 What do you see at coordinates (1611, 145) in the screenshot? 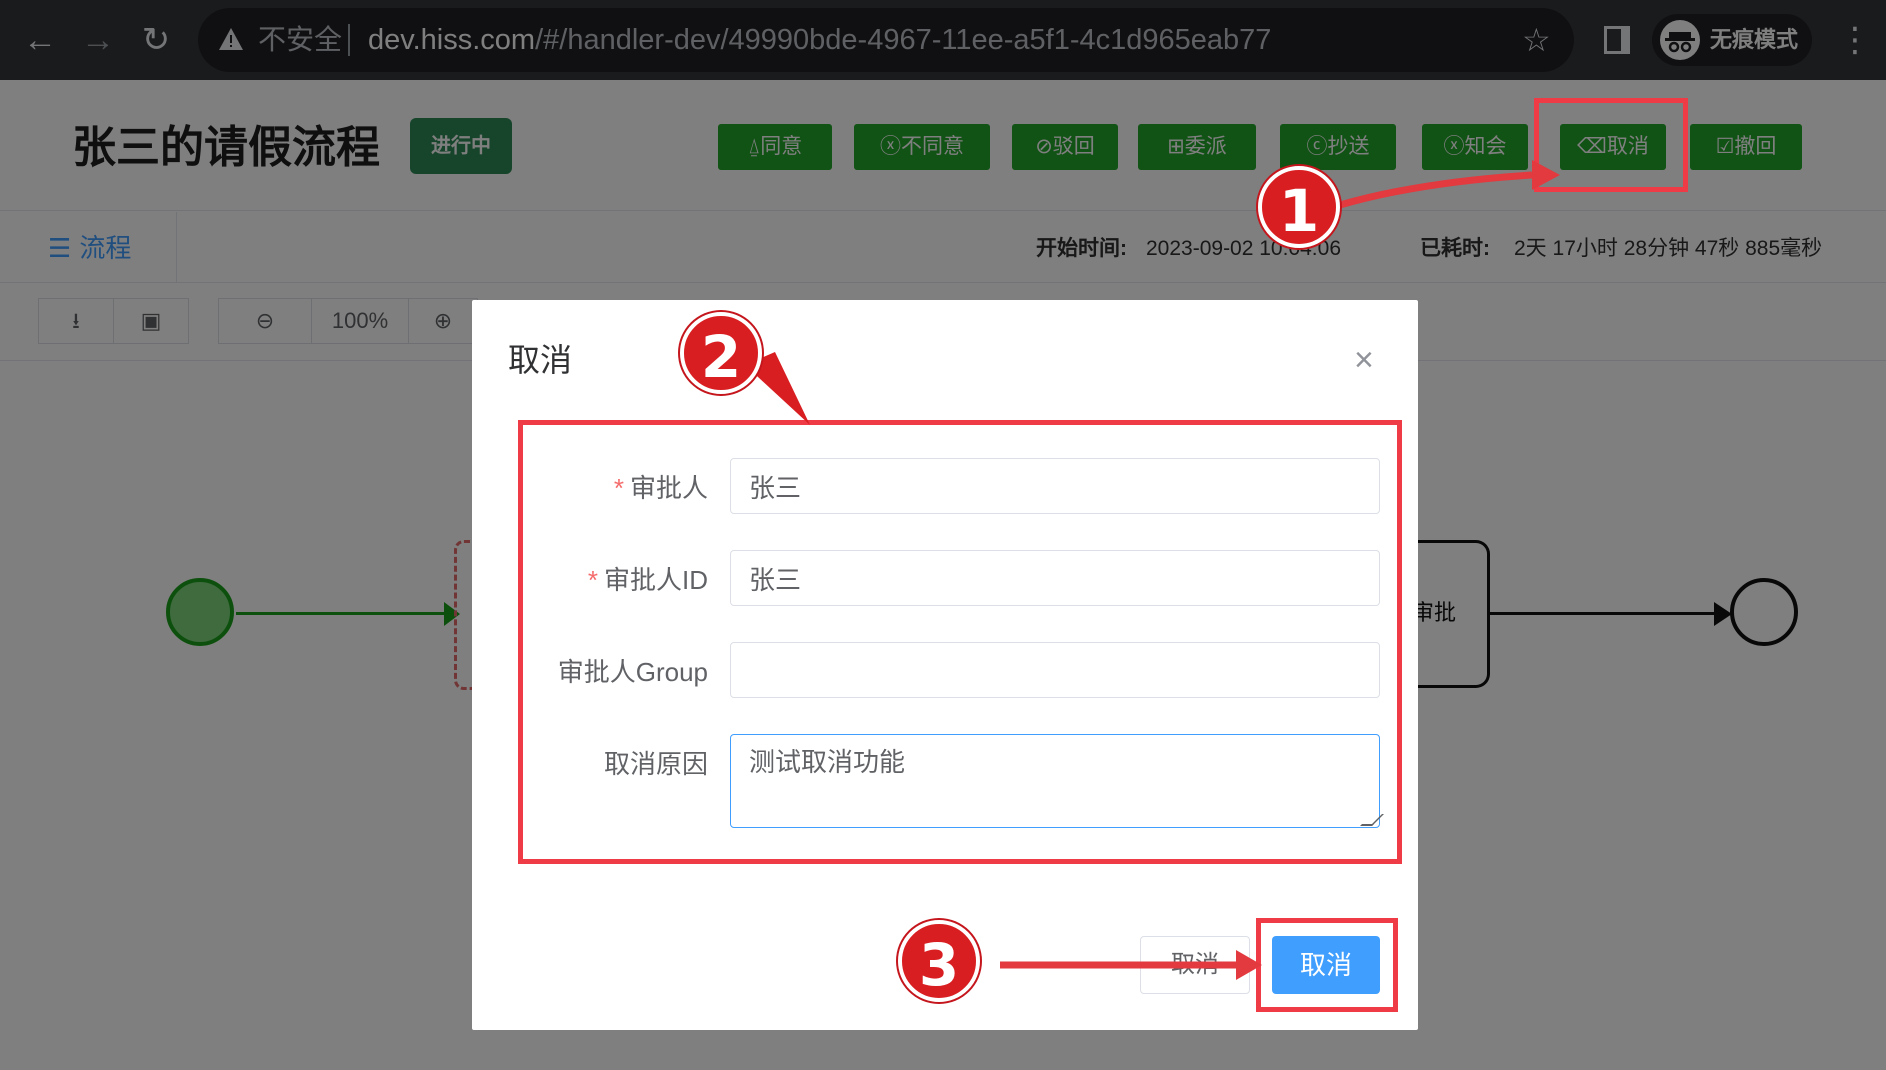
I see `highlight-cancel-action` at bounding box center [1611, 145].